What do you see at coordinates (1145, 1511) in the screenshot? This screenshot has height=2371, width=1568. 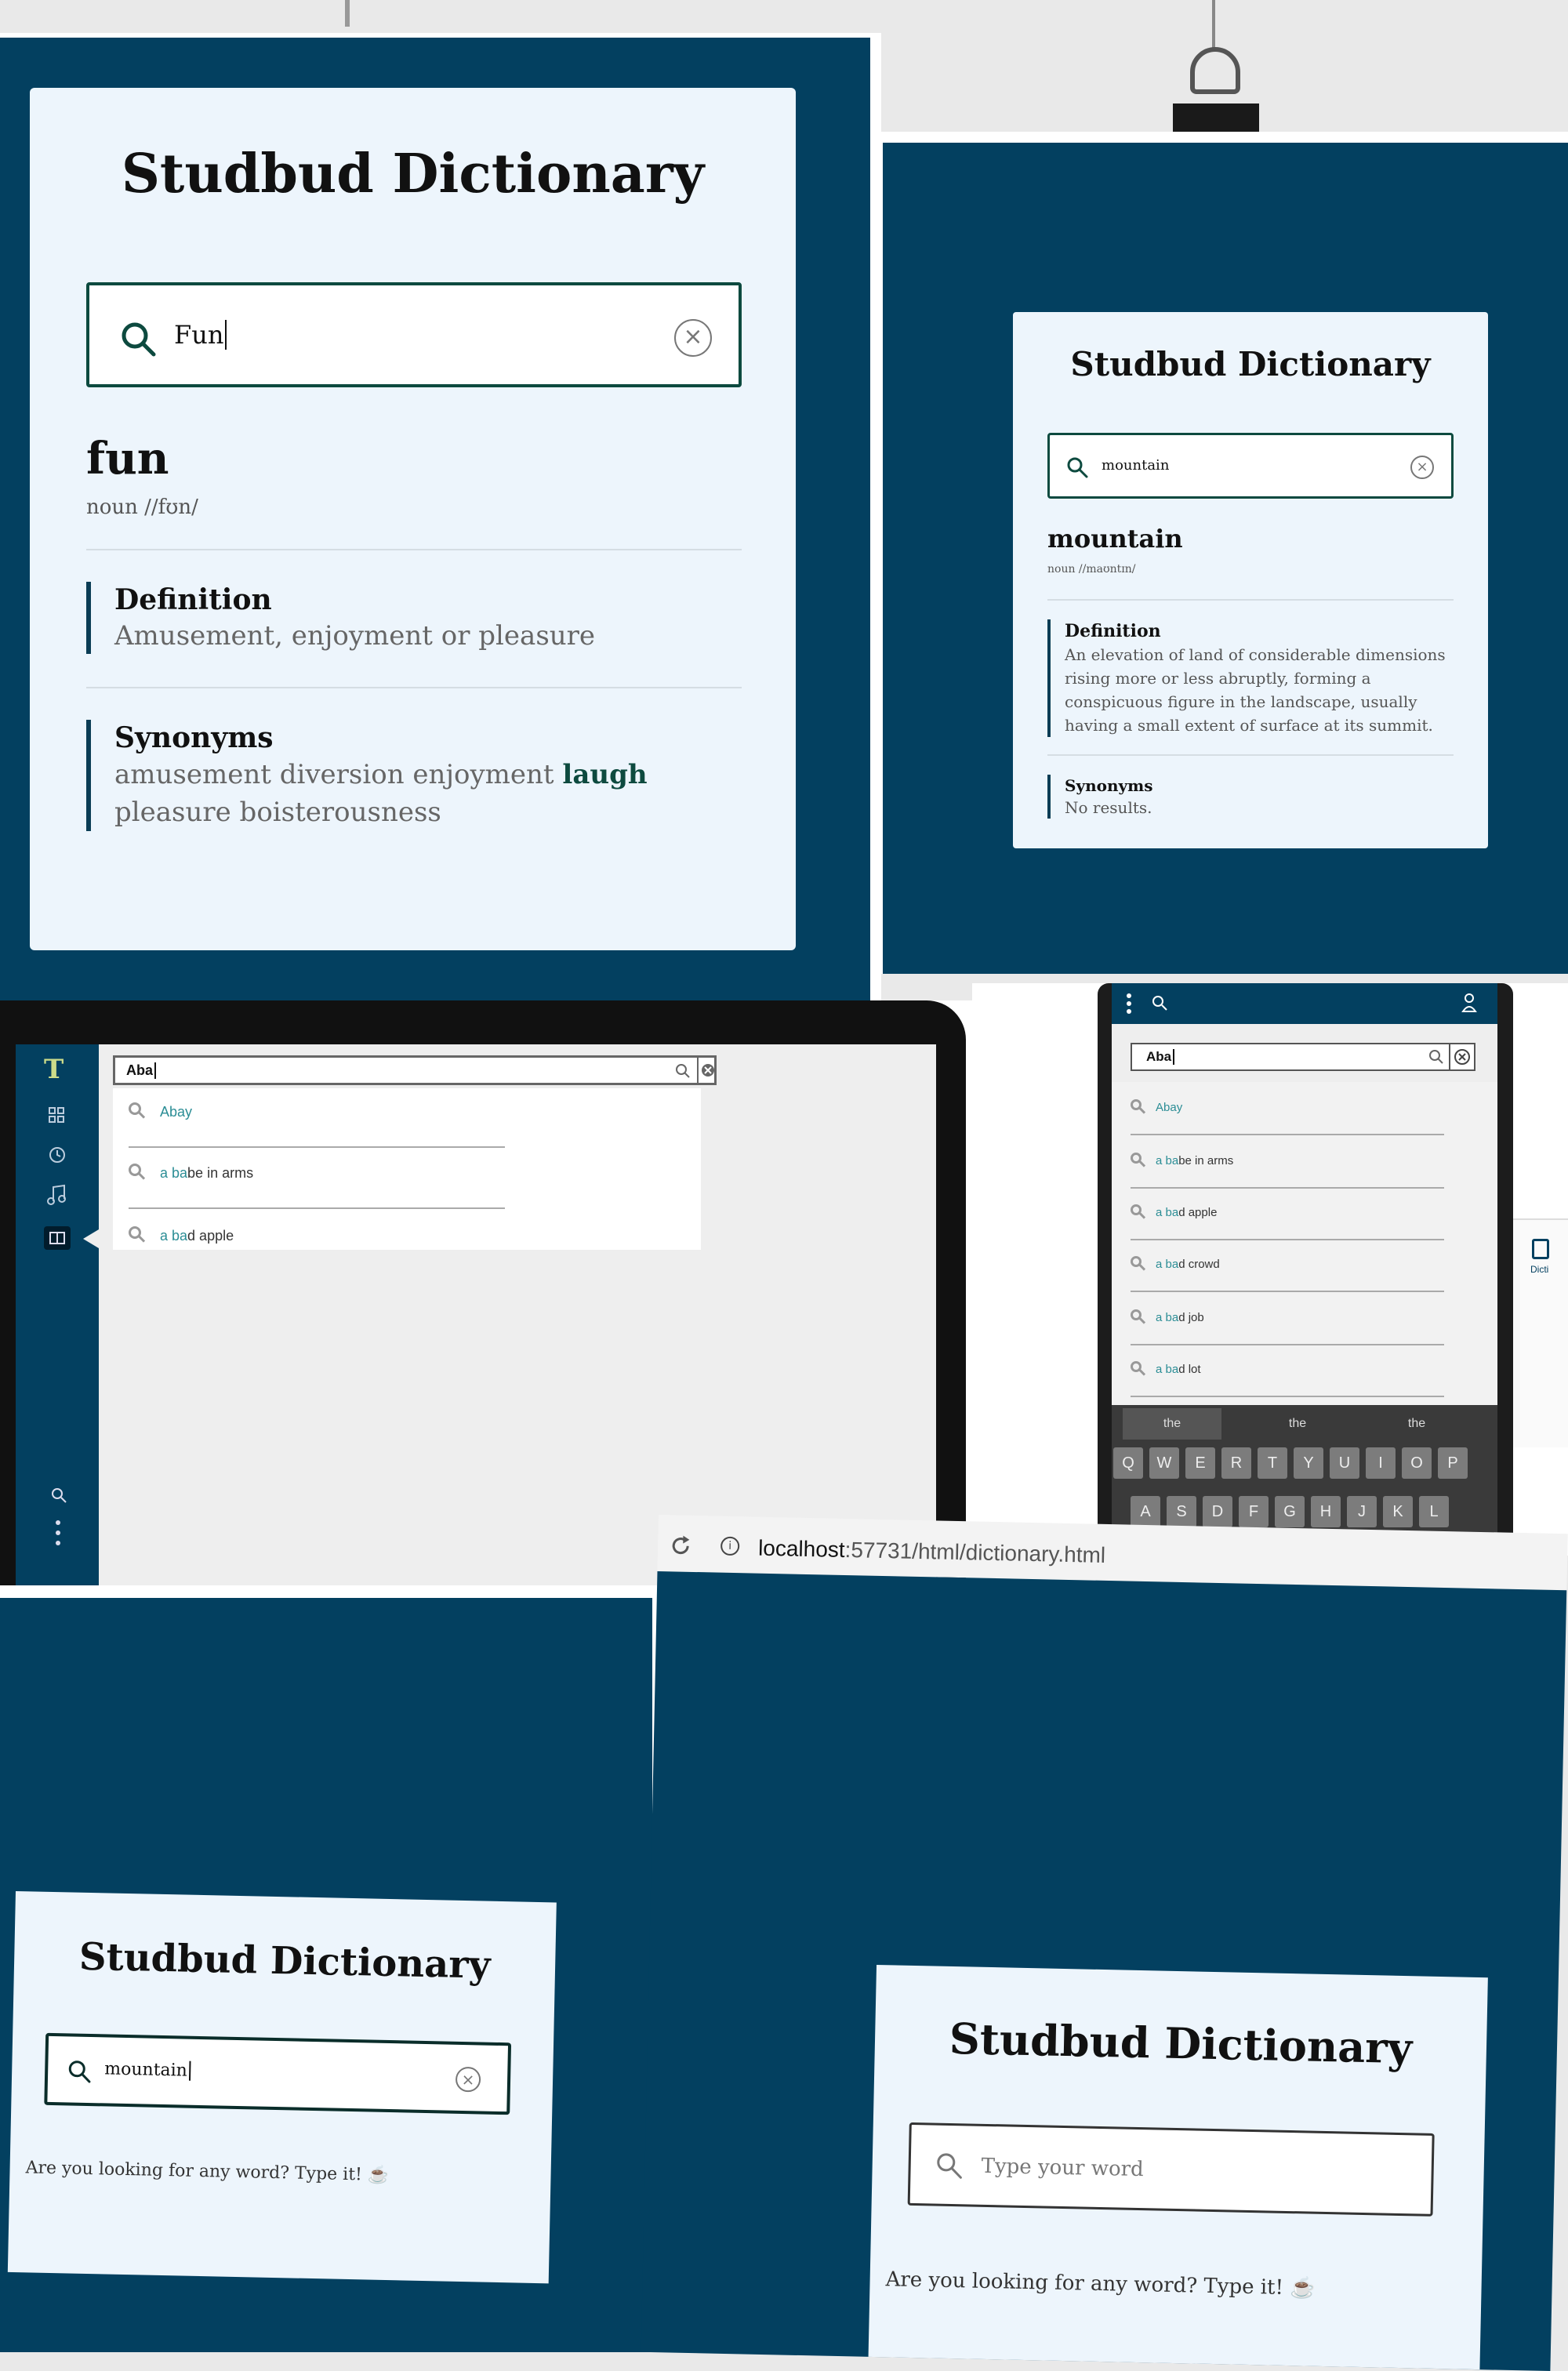 I see `keyboard-key: A` at bounding box center [1145, 1511].